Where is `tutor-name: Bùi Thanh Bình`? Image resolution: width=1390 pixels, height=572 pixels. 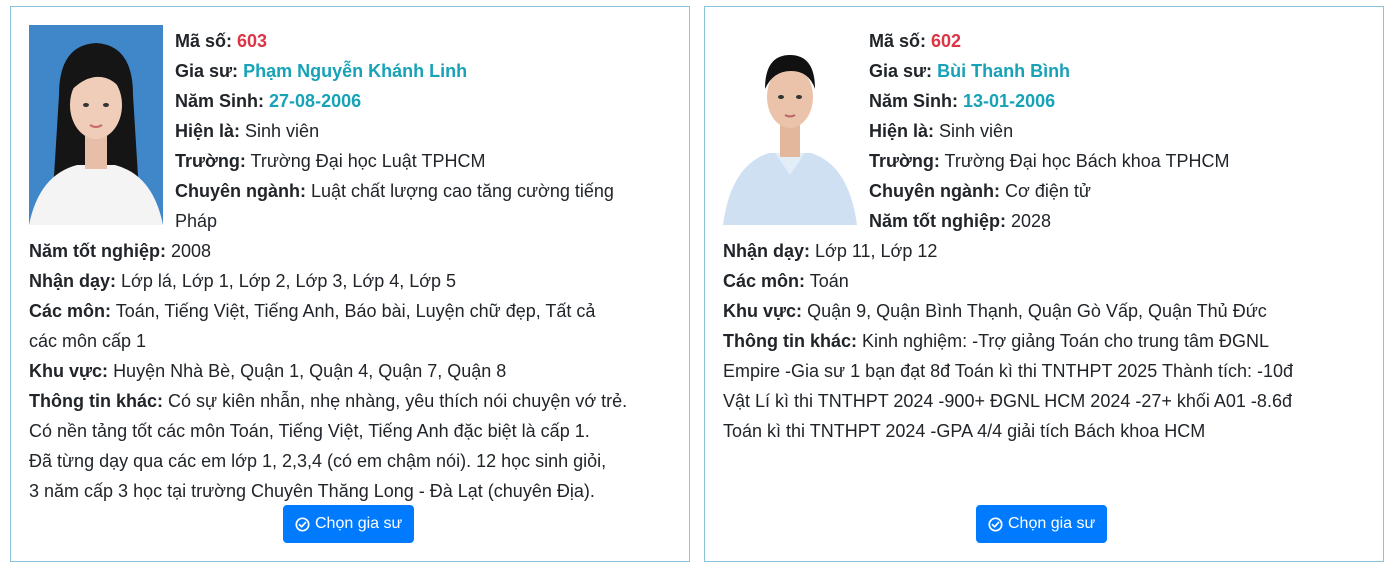
tutor-name: Bùi Thanh Bình is located at coordinates (1004, 71).